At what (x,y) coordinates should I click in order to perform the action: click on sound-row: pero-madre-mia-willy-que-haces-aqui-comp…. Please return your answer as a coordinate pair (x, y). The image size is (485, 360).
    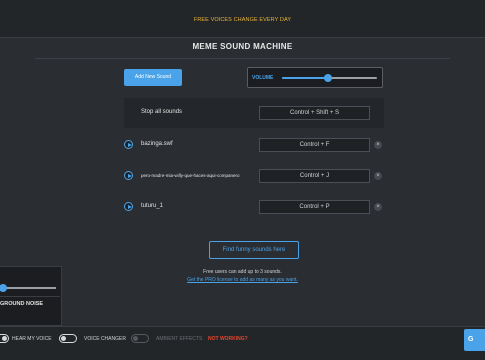
    Looking at the image, I should click on (254, 176).